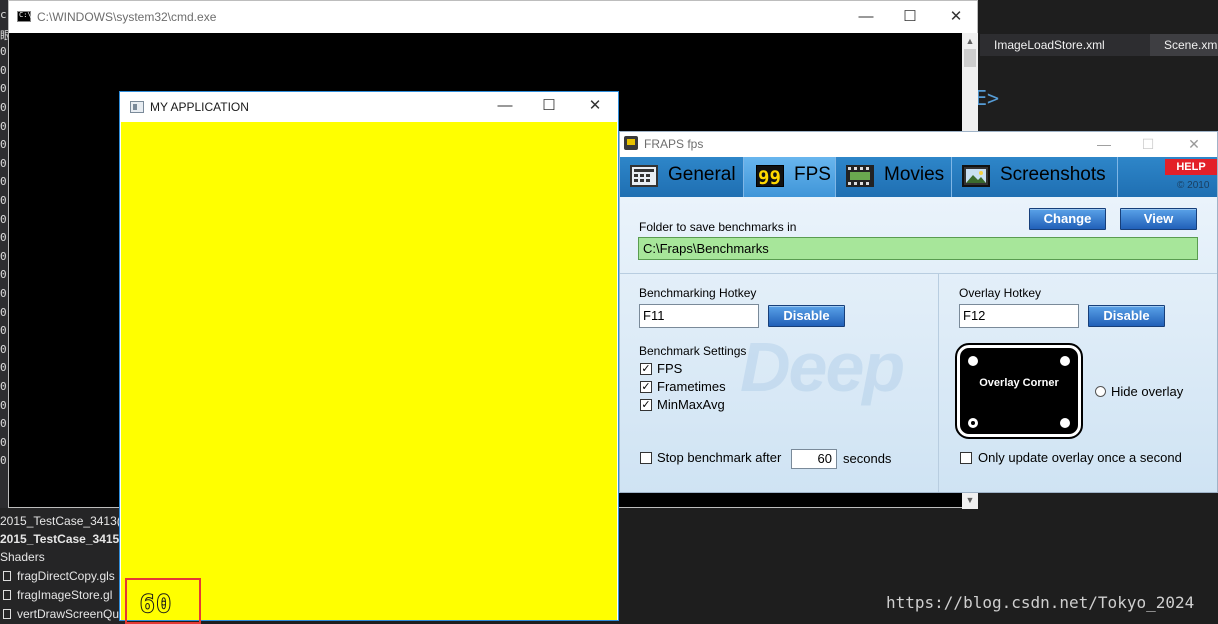  Describe the element at coordinates (806, 316) in the screenshot. I see `benchmark-hotkey-disable-button: Disable` at that location.